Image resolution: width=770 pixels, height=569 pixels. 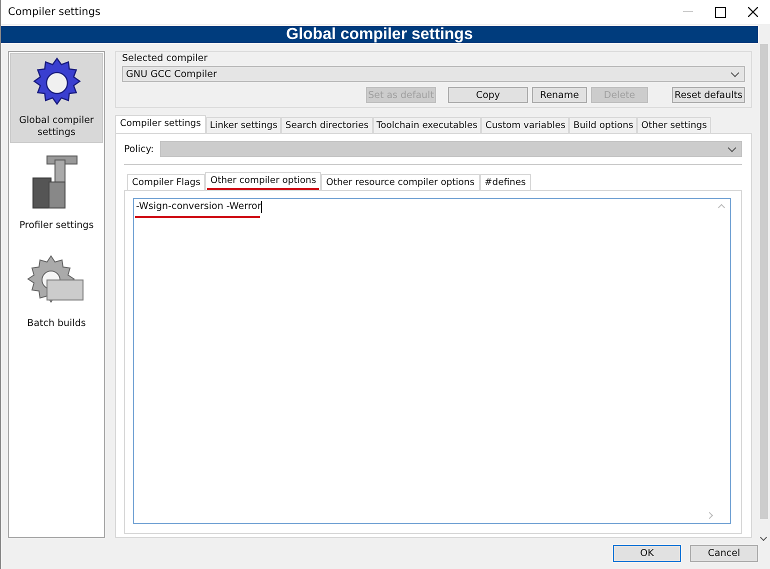 I want to click on caliper-icon, so click(x=54, y=182).